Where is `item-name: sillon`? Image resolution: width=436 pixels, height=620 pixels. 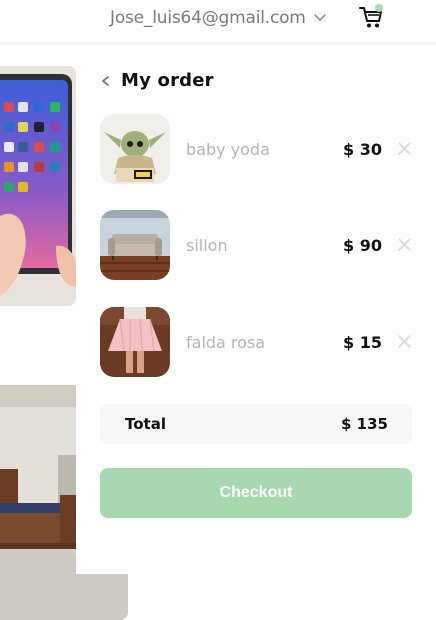
item-name: sillon is located at coordinates (207, 245).